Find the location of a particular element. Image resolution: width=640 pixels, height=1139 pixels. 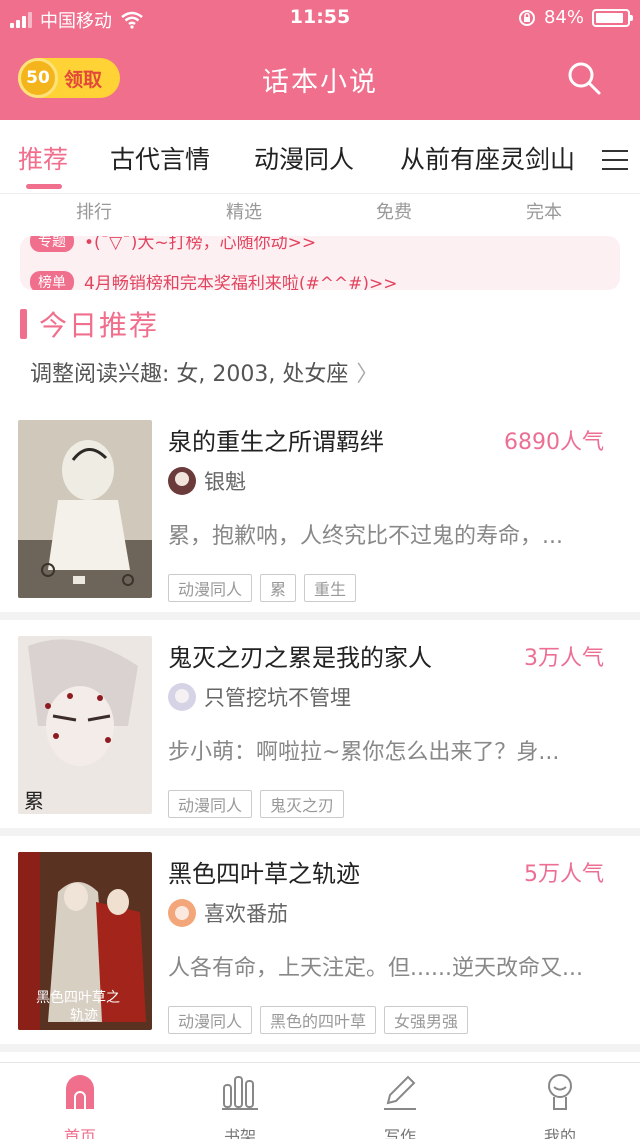

tag-list: 动漫同人 鬼灭之刃 is located at coordinates (256, 804).